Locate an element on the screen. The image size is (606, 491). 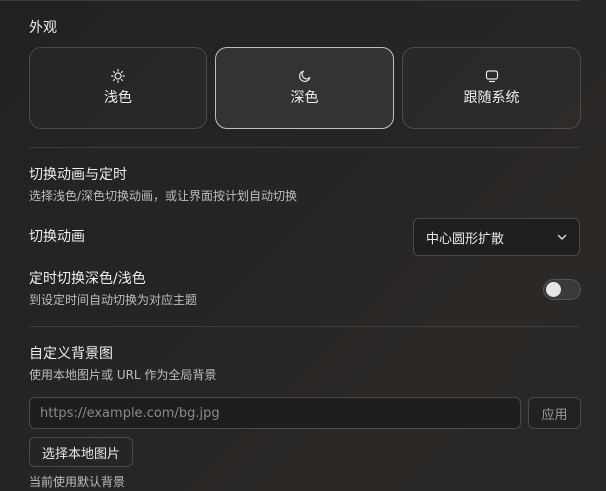
top-divider is located at coordinates (290, 0).